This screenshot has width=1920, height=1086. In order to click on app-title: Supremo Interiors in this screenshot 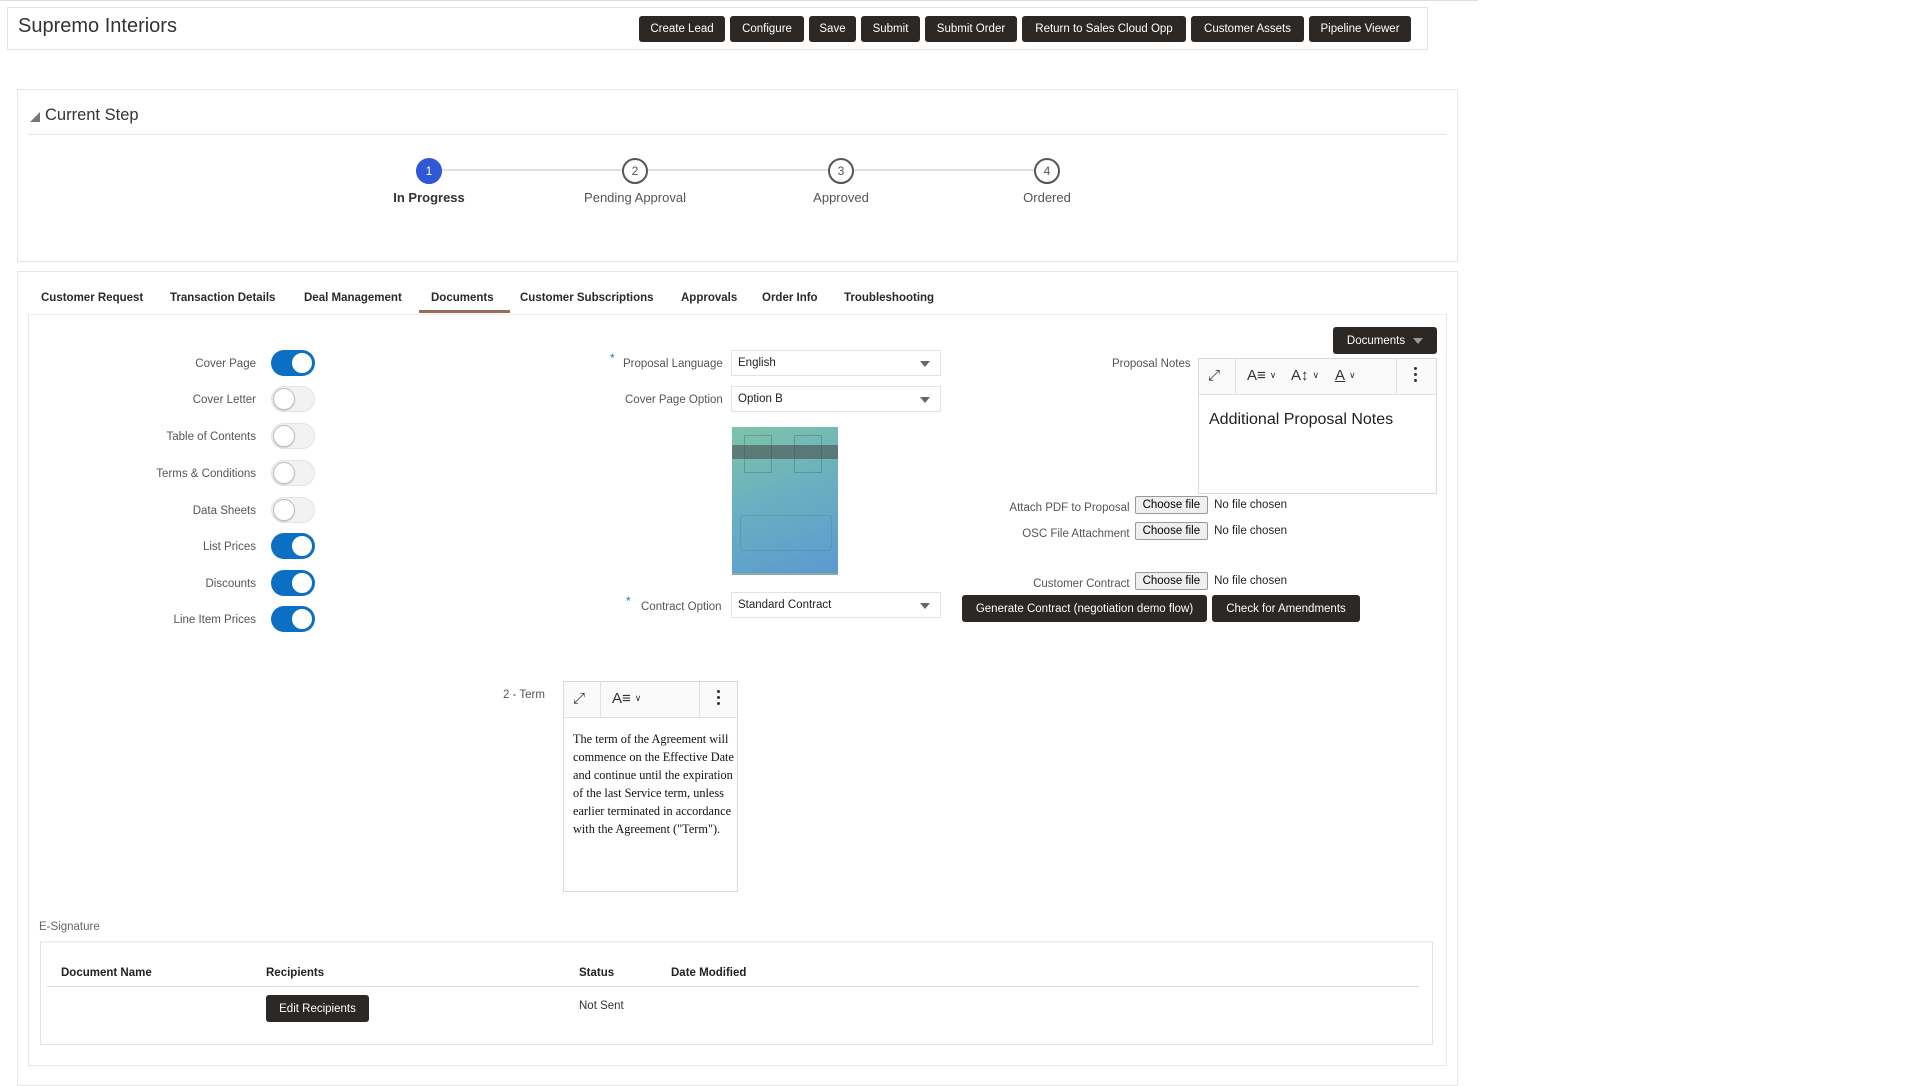, I will do `click(97, 26)`.